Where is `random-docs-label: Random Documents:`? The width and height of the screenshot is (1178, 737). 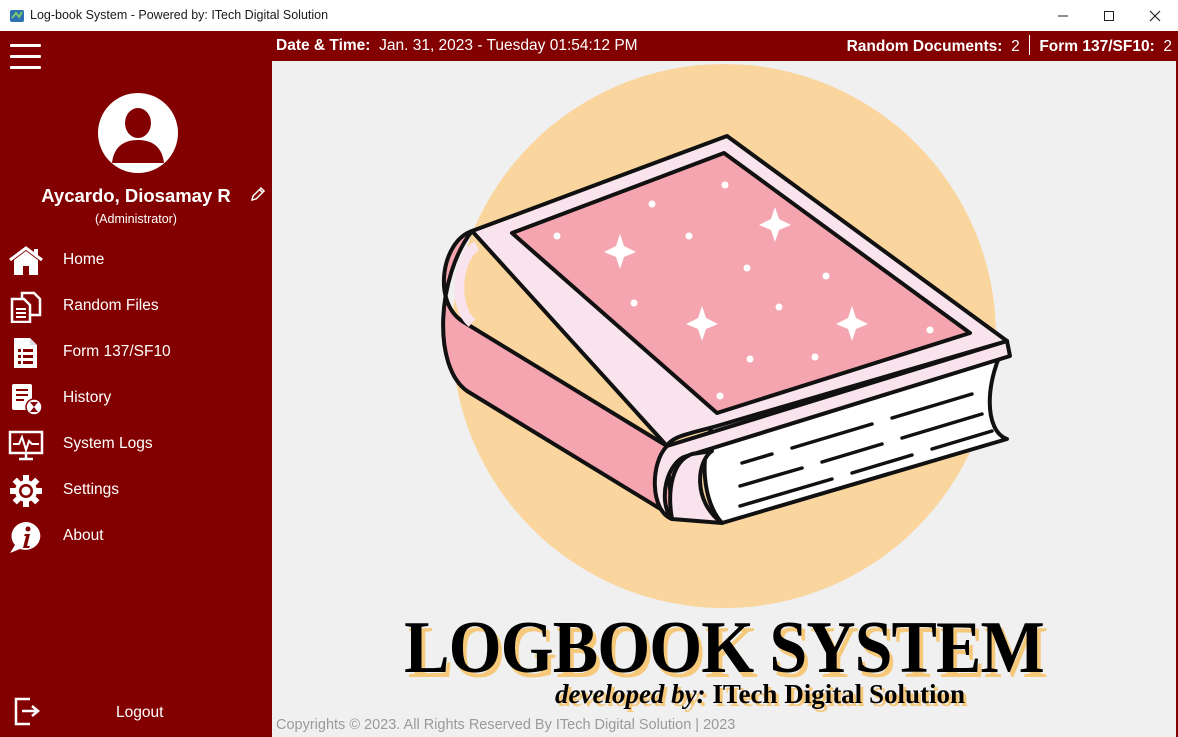
random-docs-label: Random Documents: is located at coordinates (924, 47).